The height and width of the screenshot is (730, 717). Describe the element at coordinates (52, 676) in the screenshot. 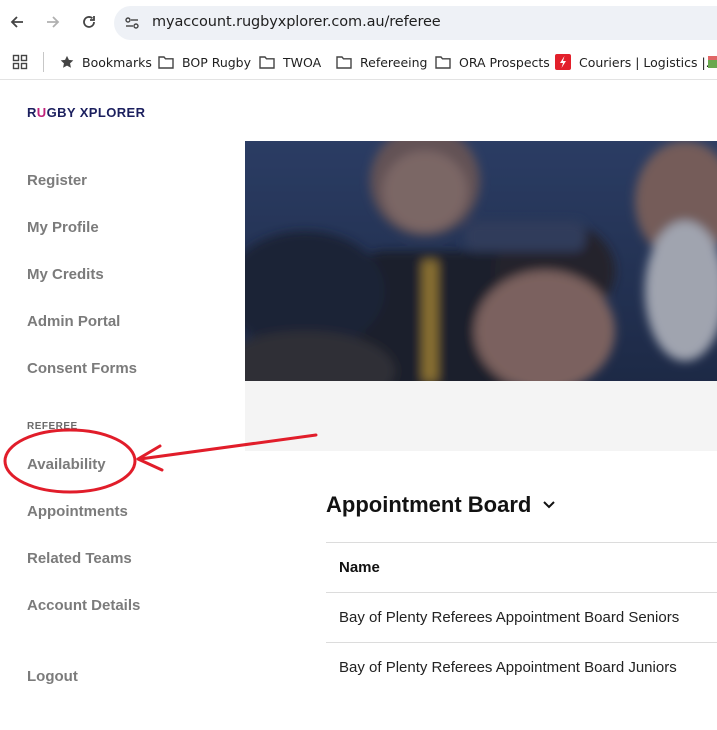

I see `sidebar-item-logout: Logout` at that location.